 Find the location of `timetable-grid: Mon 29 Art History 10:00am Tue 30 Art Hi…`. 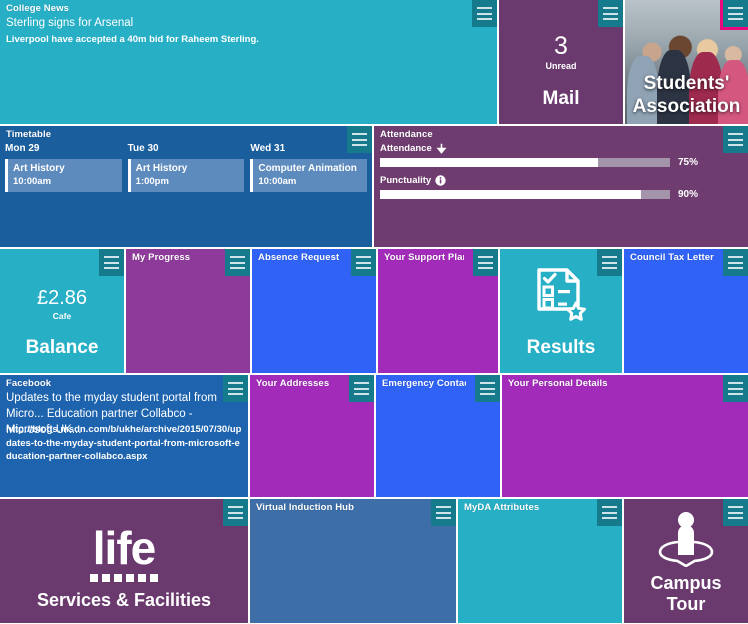

timetable-grid: Mon 29 Art History 10:00am Tue 30 Art Hi… is located at coordinates (186, 192).